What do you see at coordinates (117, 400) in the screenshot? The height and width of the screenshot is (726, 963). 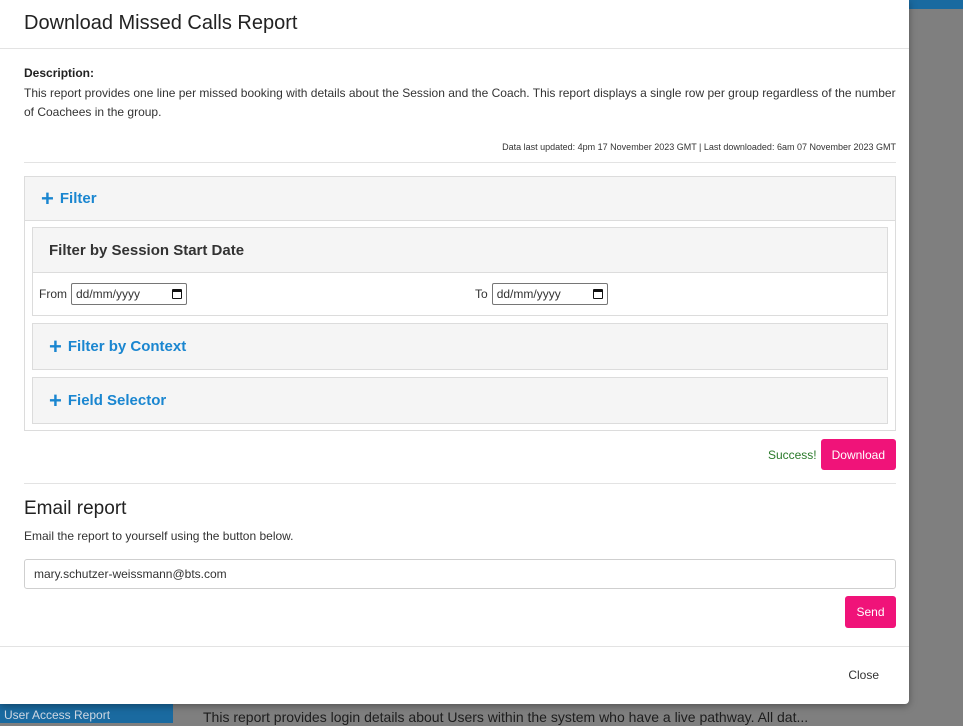 I see `field-selector-label: Field Selector` at bounding box center [117, 400].